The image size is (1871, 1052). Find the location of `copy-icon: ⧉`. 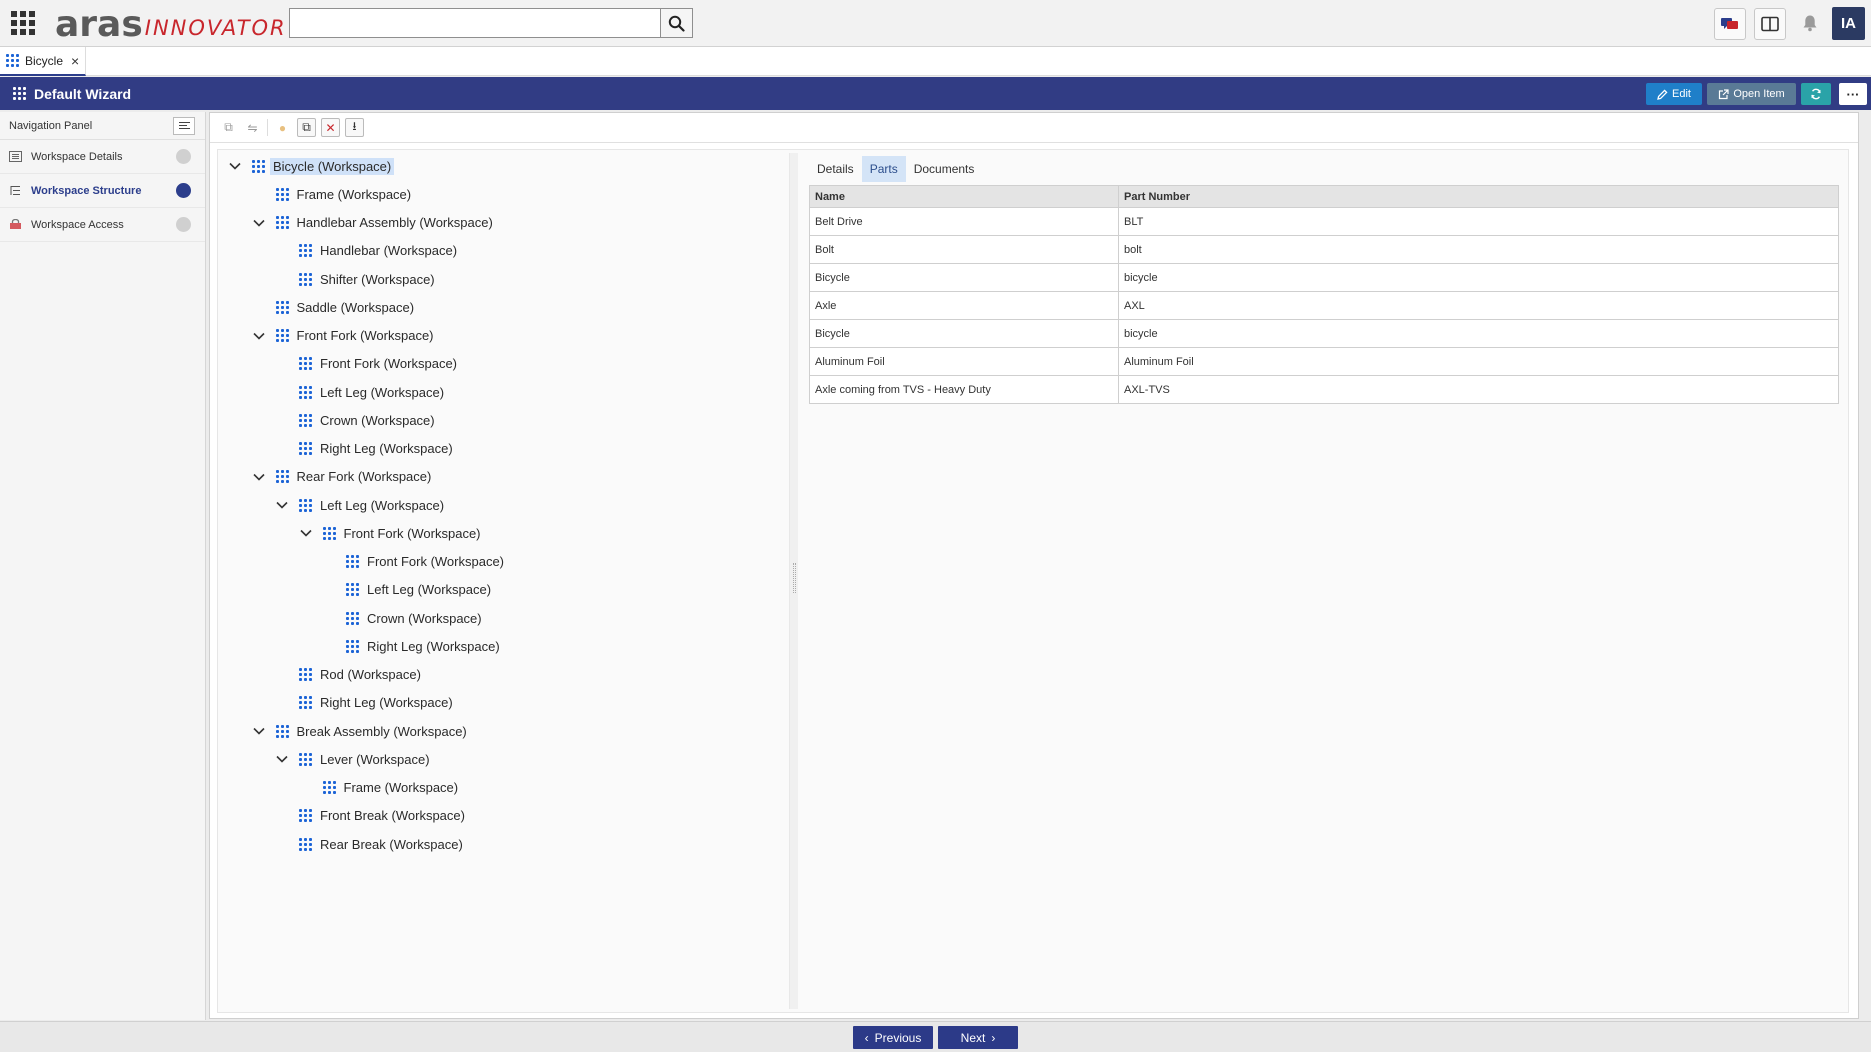

copy-icon: ⧉ is located at coordinates (306, 127).